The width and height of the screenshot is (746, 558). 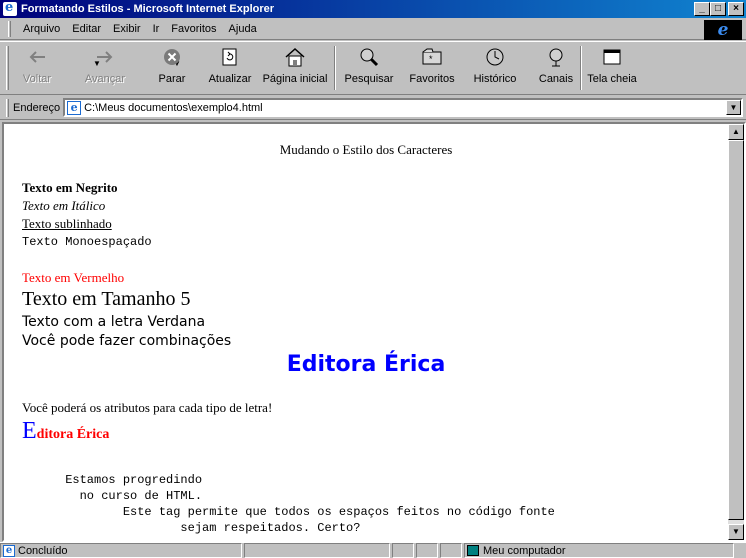 What do you see at coordinates (105, 57) in the screenshot?
I see `forward-arrow-icon` at bounding box center [105, 57].